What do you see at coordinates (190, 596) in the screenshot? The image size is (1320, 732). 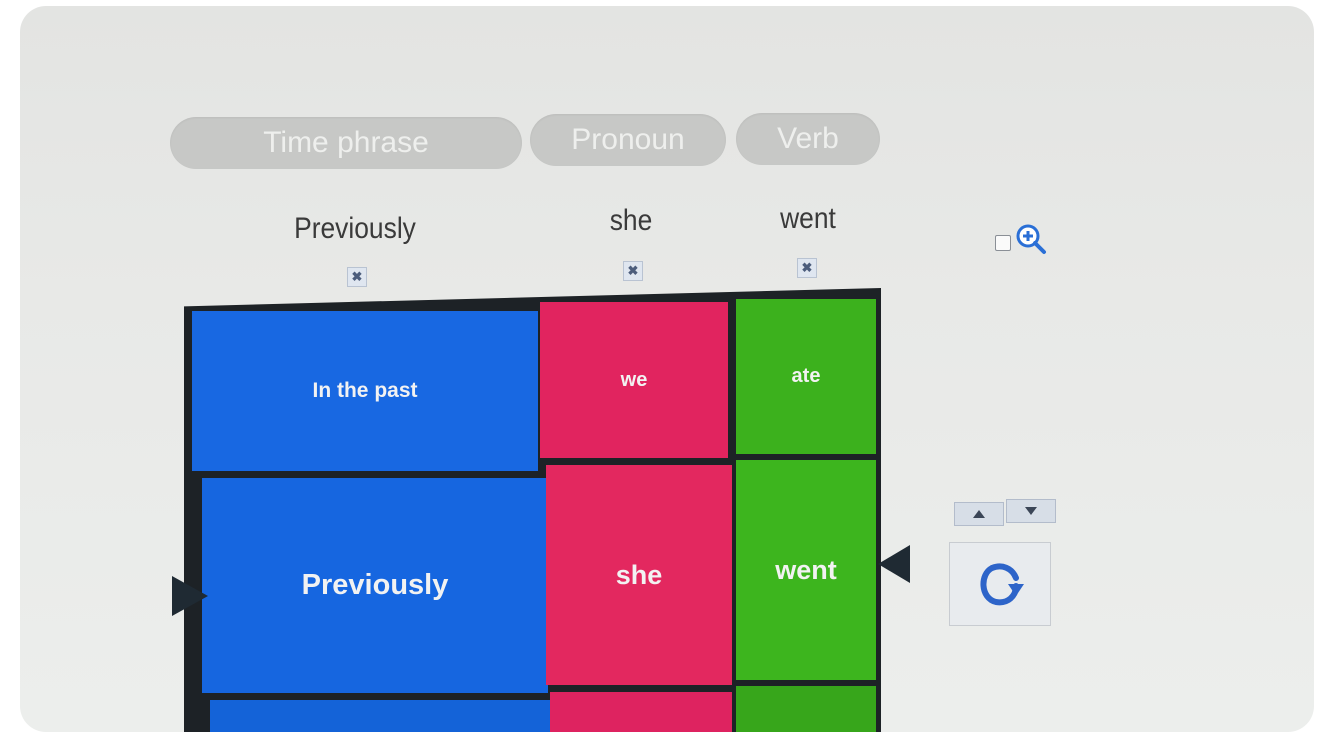 I see `left-pointer-icon` at bounding box center [190, 596].